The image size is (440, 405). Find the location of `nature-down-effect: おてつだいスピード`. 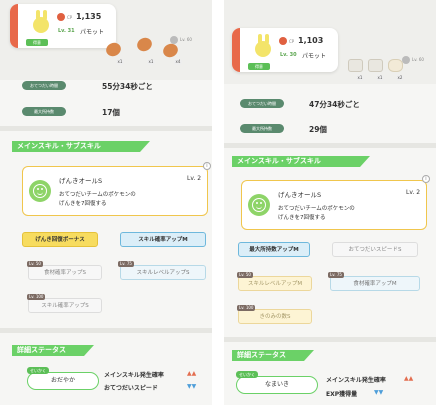

nature-down-effect: おてつだいスピード is located at coordinates (131, 388).